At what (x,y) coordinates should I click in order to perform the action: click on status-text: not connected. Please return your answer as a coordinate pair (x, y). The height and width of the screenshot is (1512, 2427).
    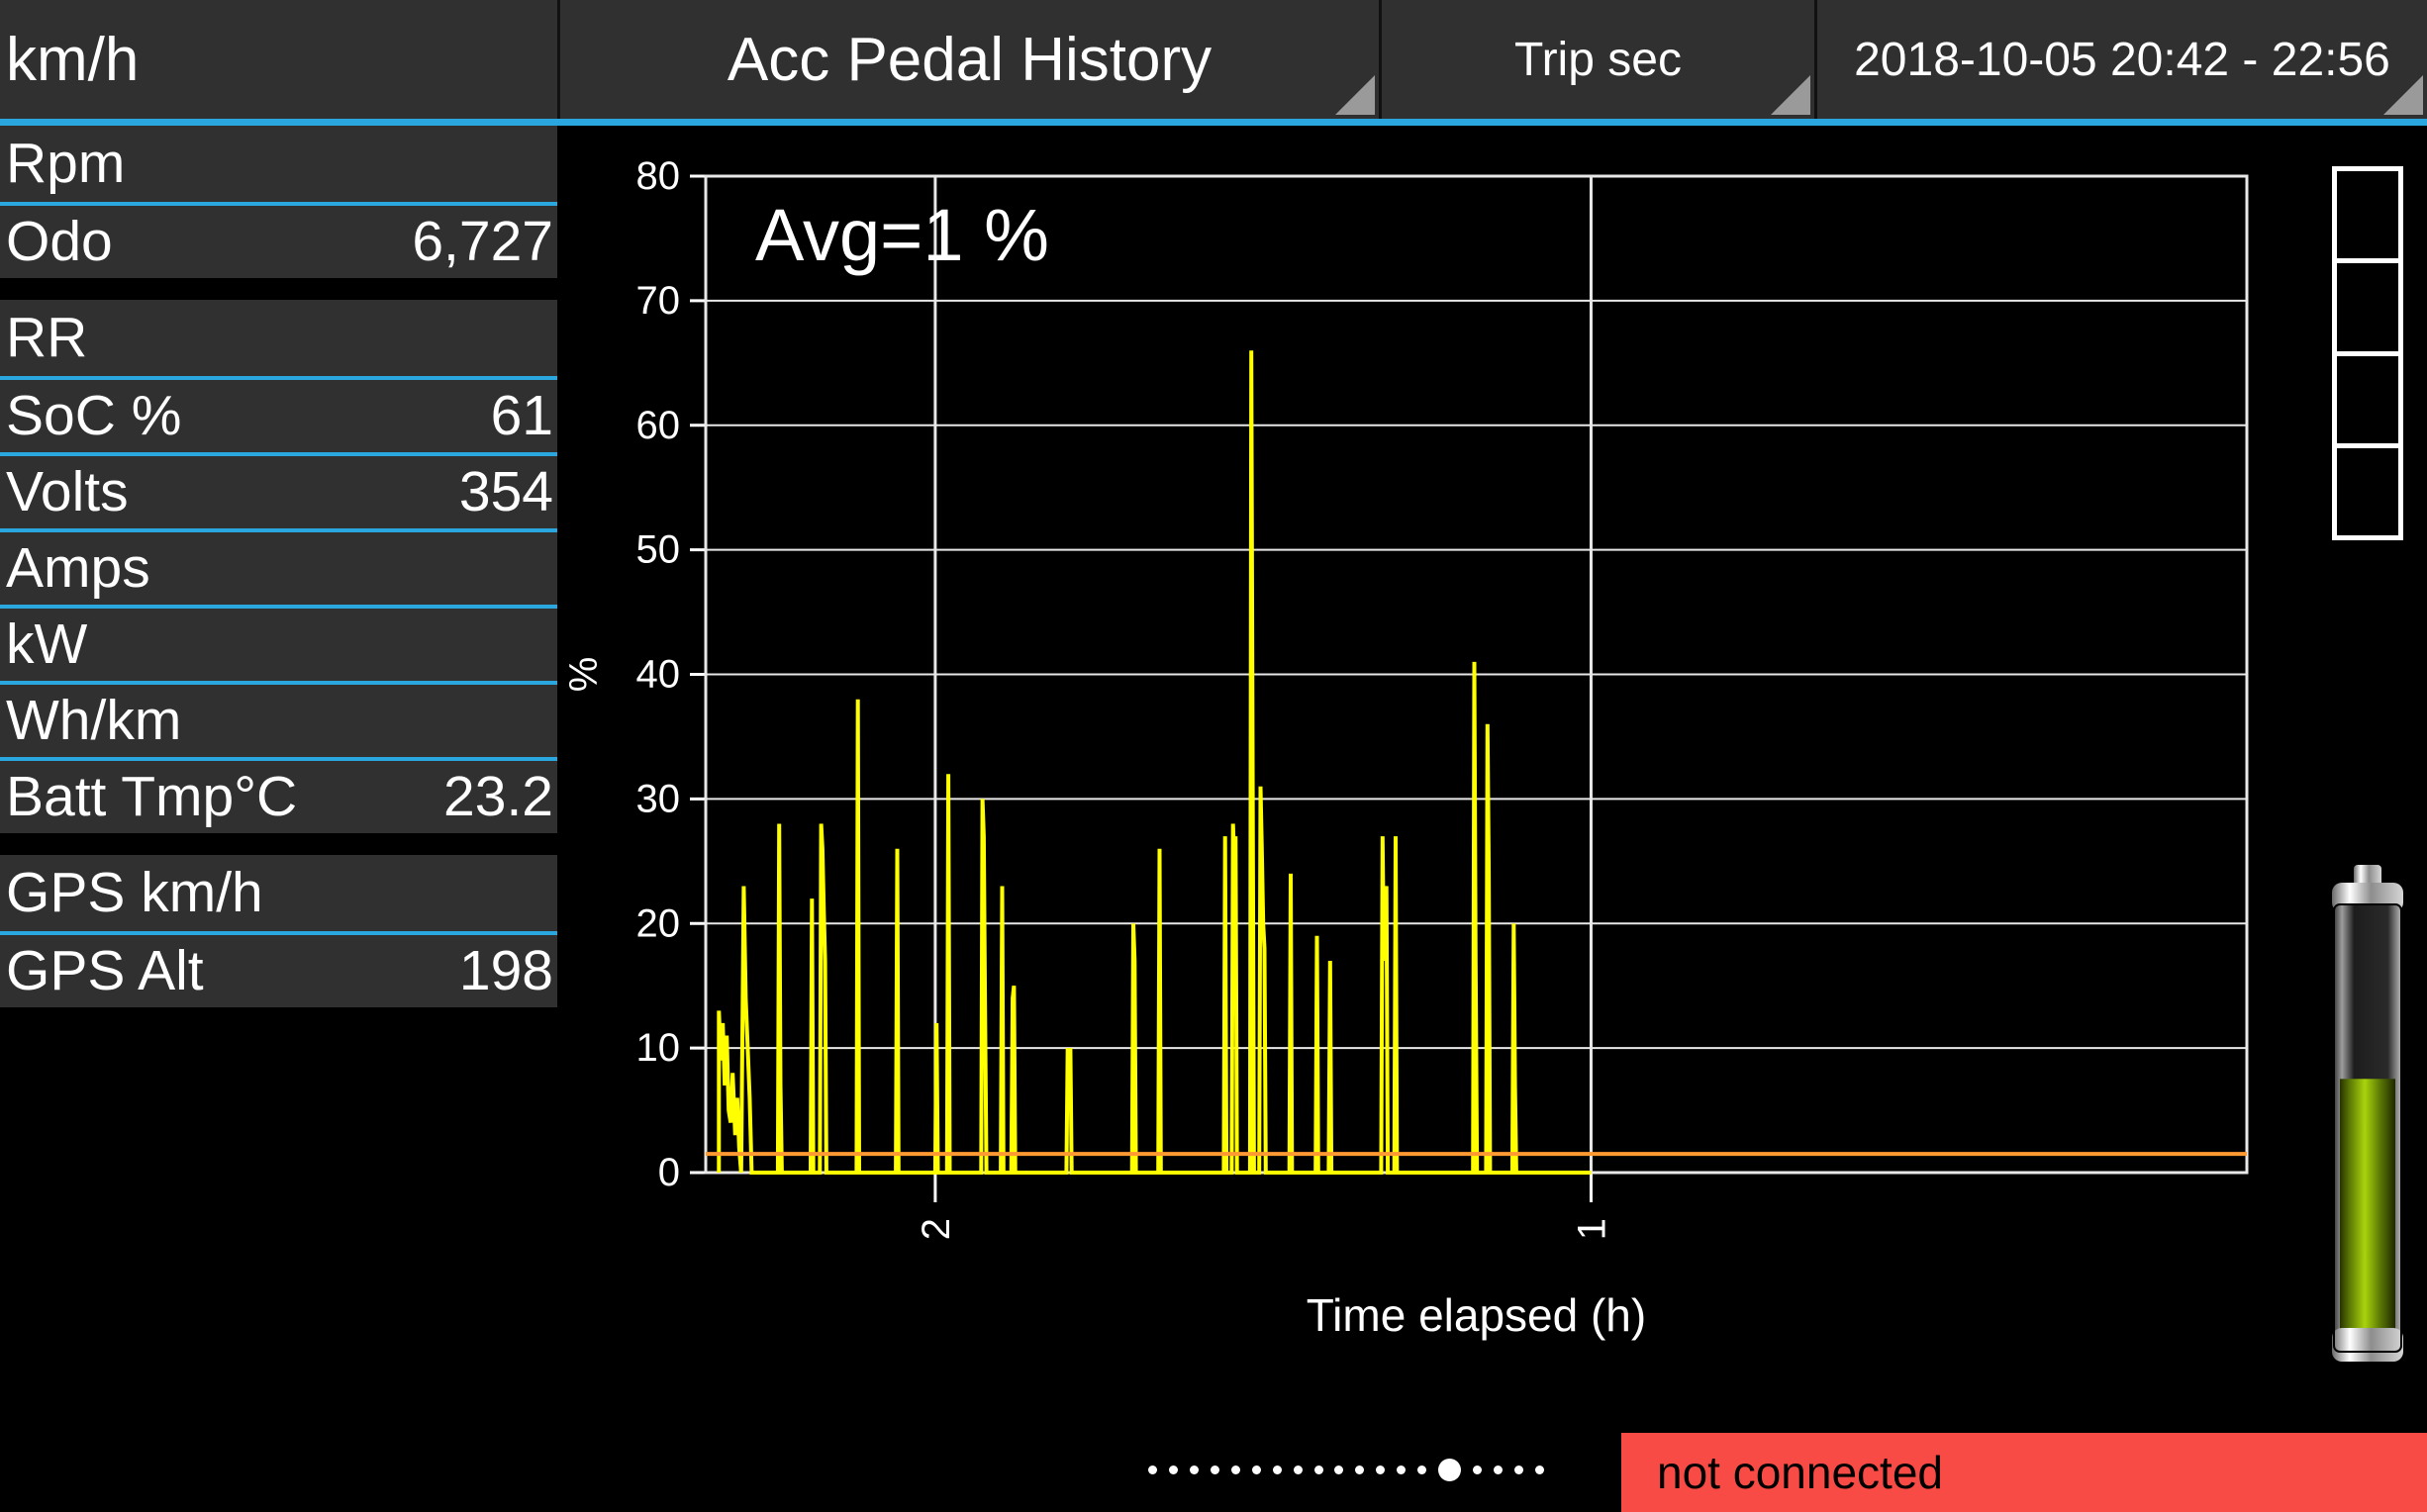
    Looking at the image, I should click on (1801, 1473).